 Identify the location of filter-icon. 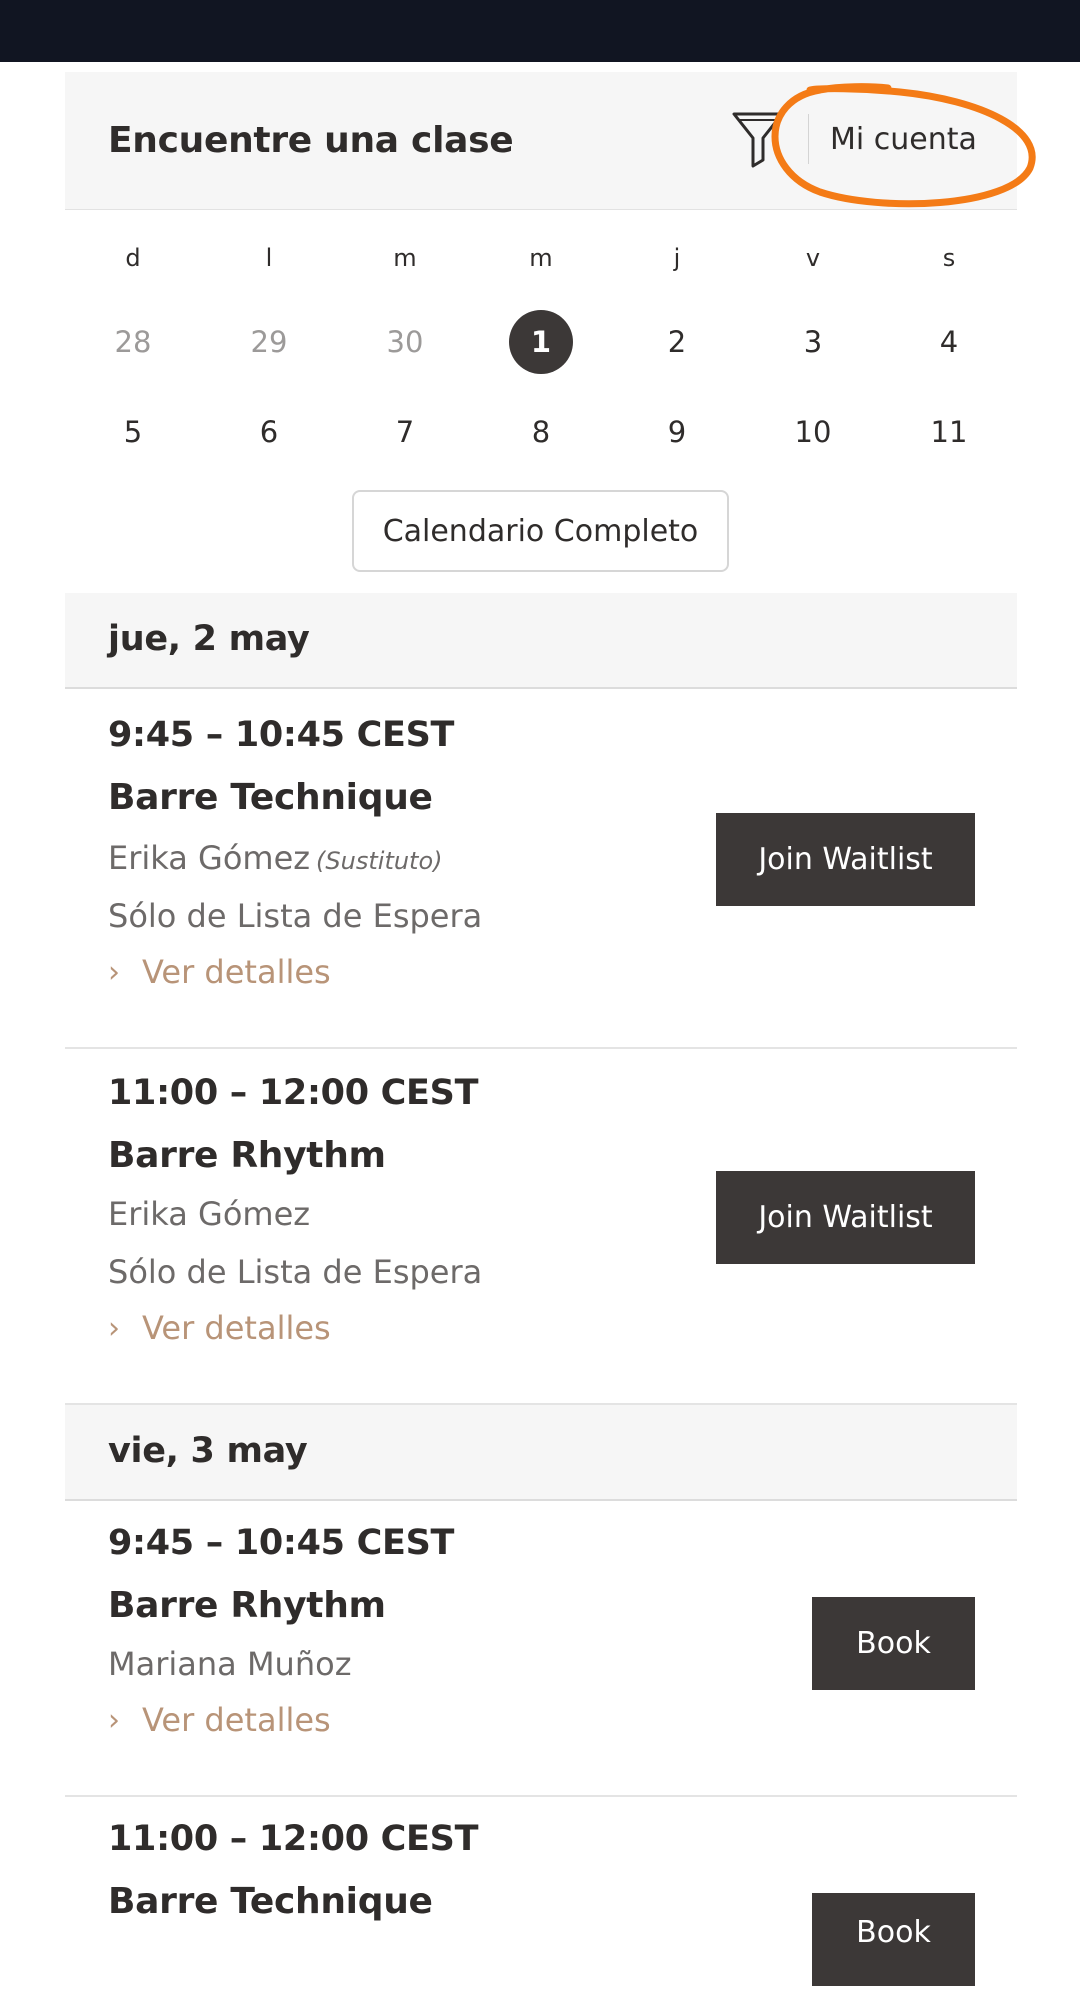
(758, 139).